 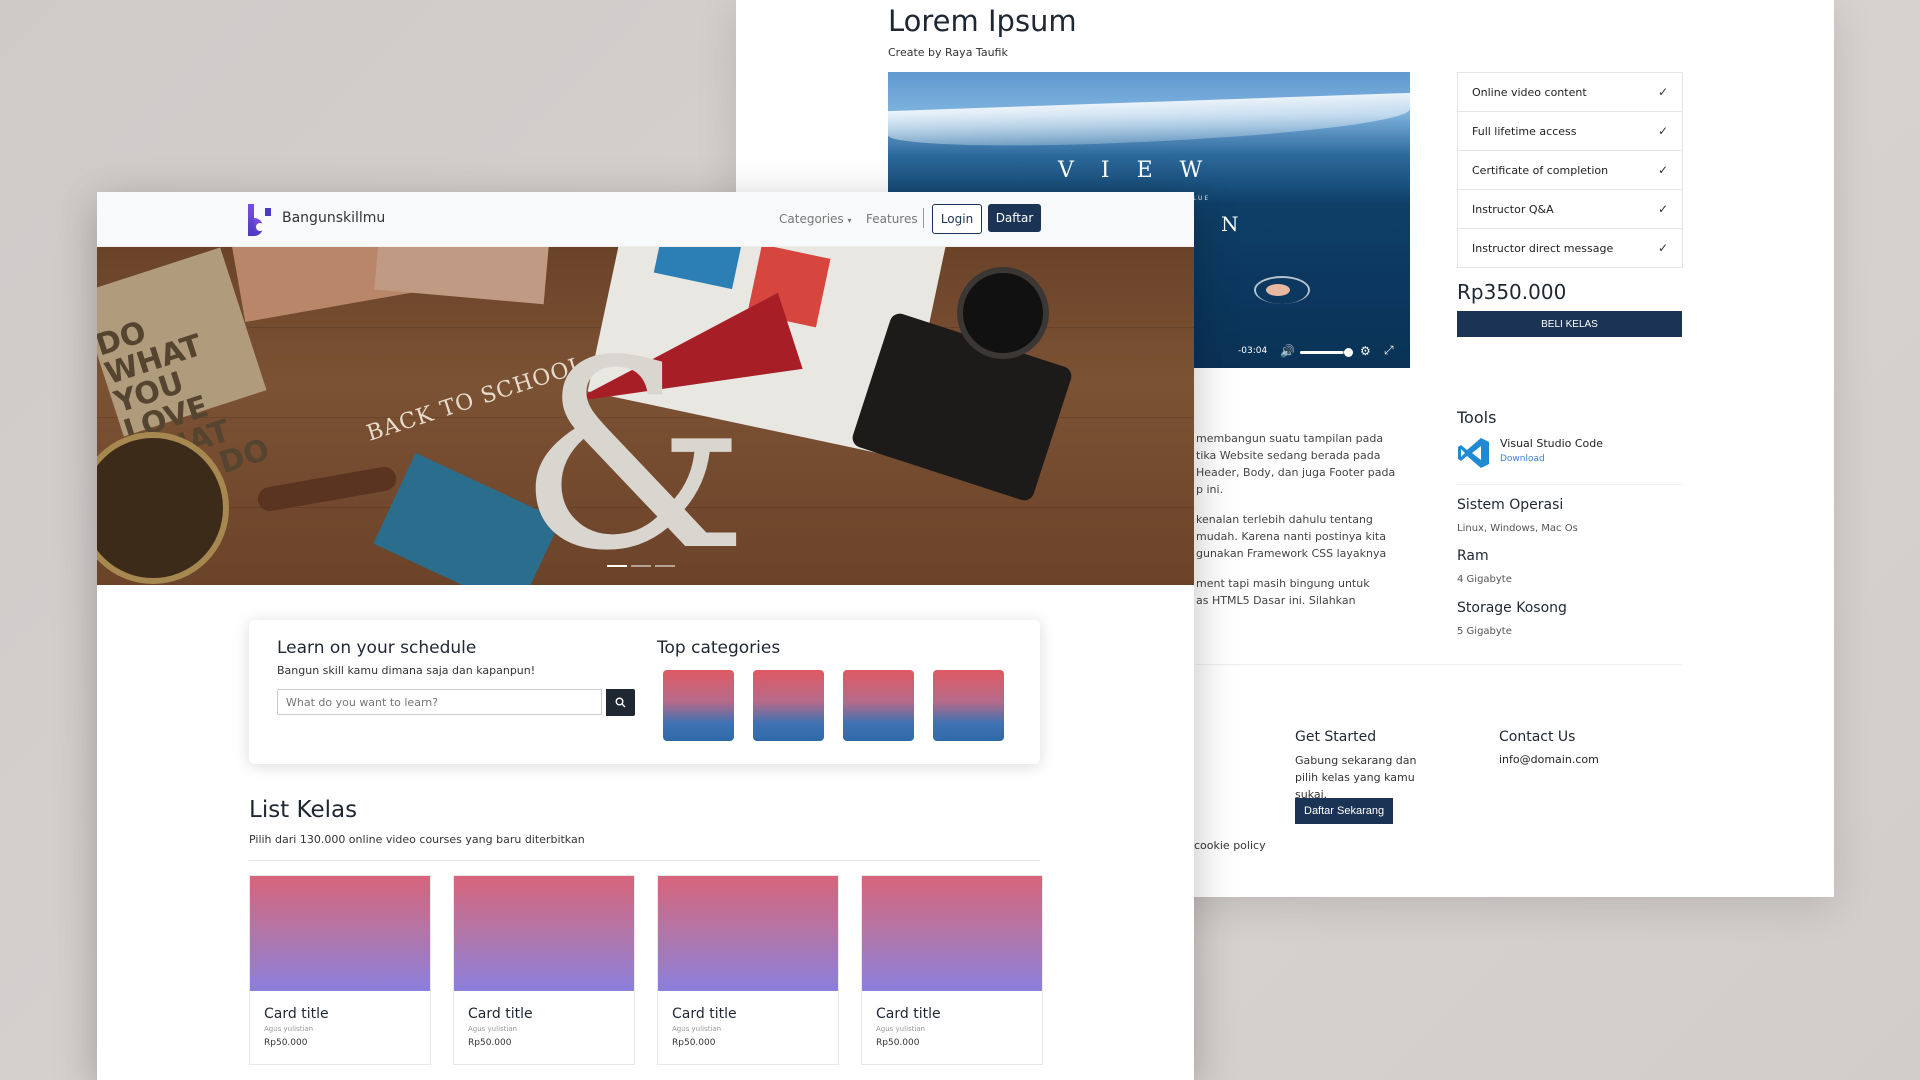 I want to click on gear-icon: ⚙, so click(x=1365, y=351).